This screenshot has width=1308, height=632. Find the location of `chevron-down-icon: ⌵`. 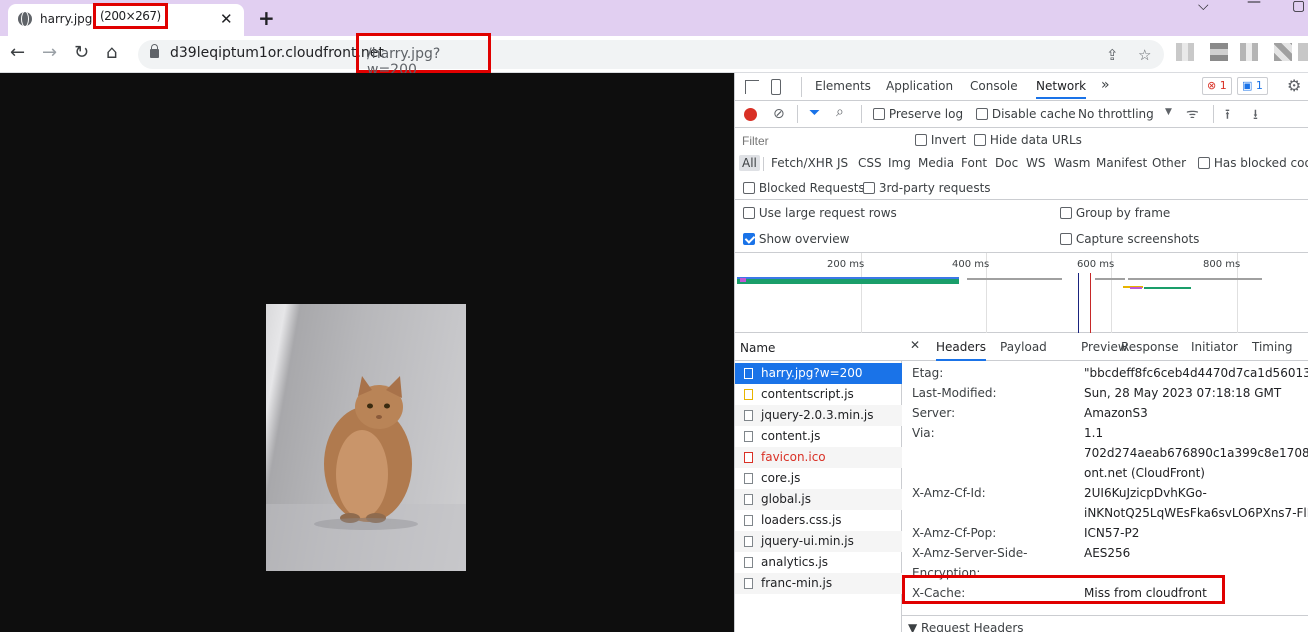

chevron-down-icon: ⌵ is located at coordinates (1203, 7).